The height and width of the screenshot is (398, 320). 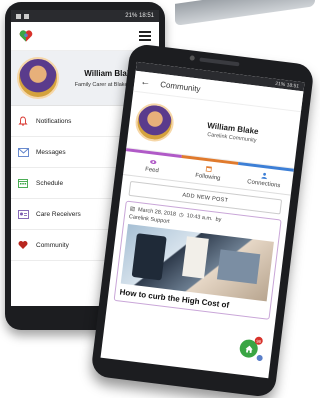 I want to click on speaker-grille, so click(x=219, y=62).